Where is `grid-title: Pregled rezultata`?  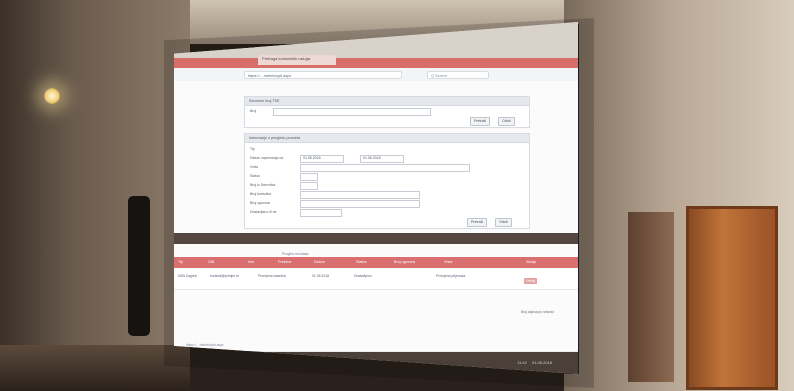
grid-title: Pregled rezultata is located at coordinates (295, 254).